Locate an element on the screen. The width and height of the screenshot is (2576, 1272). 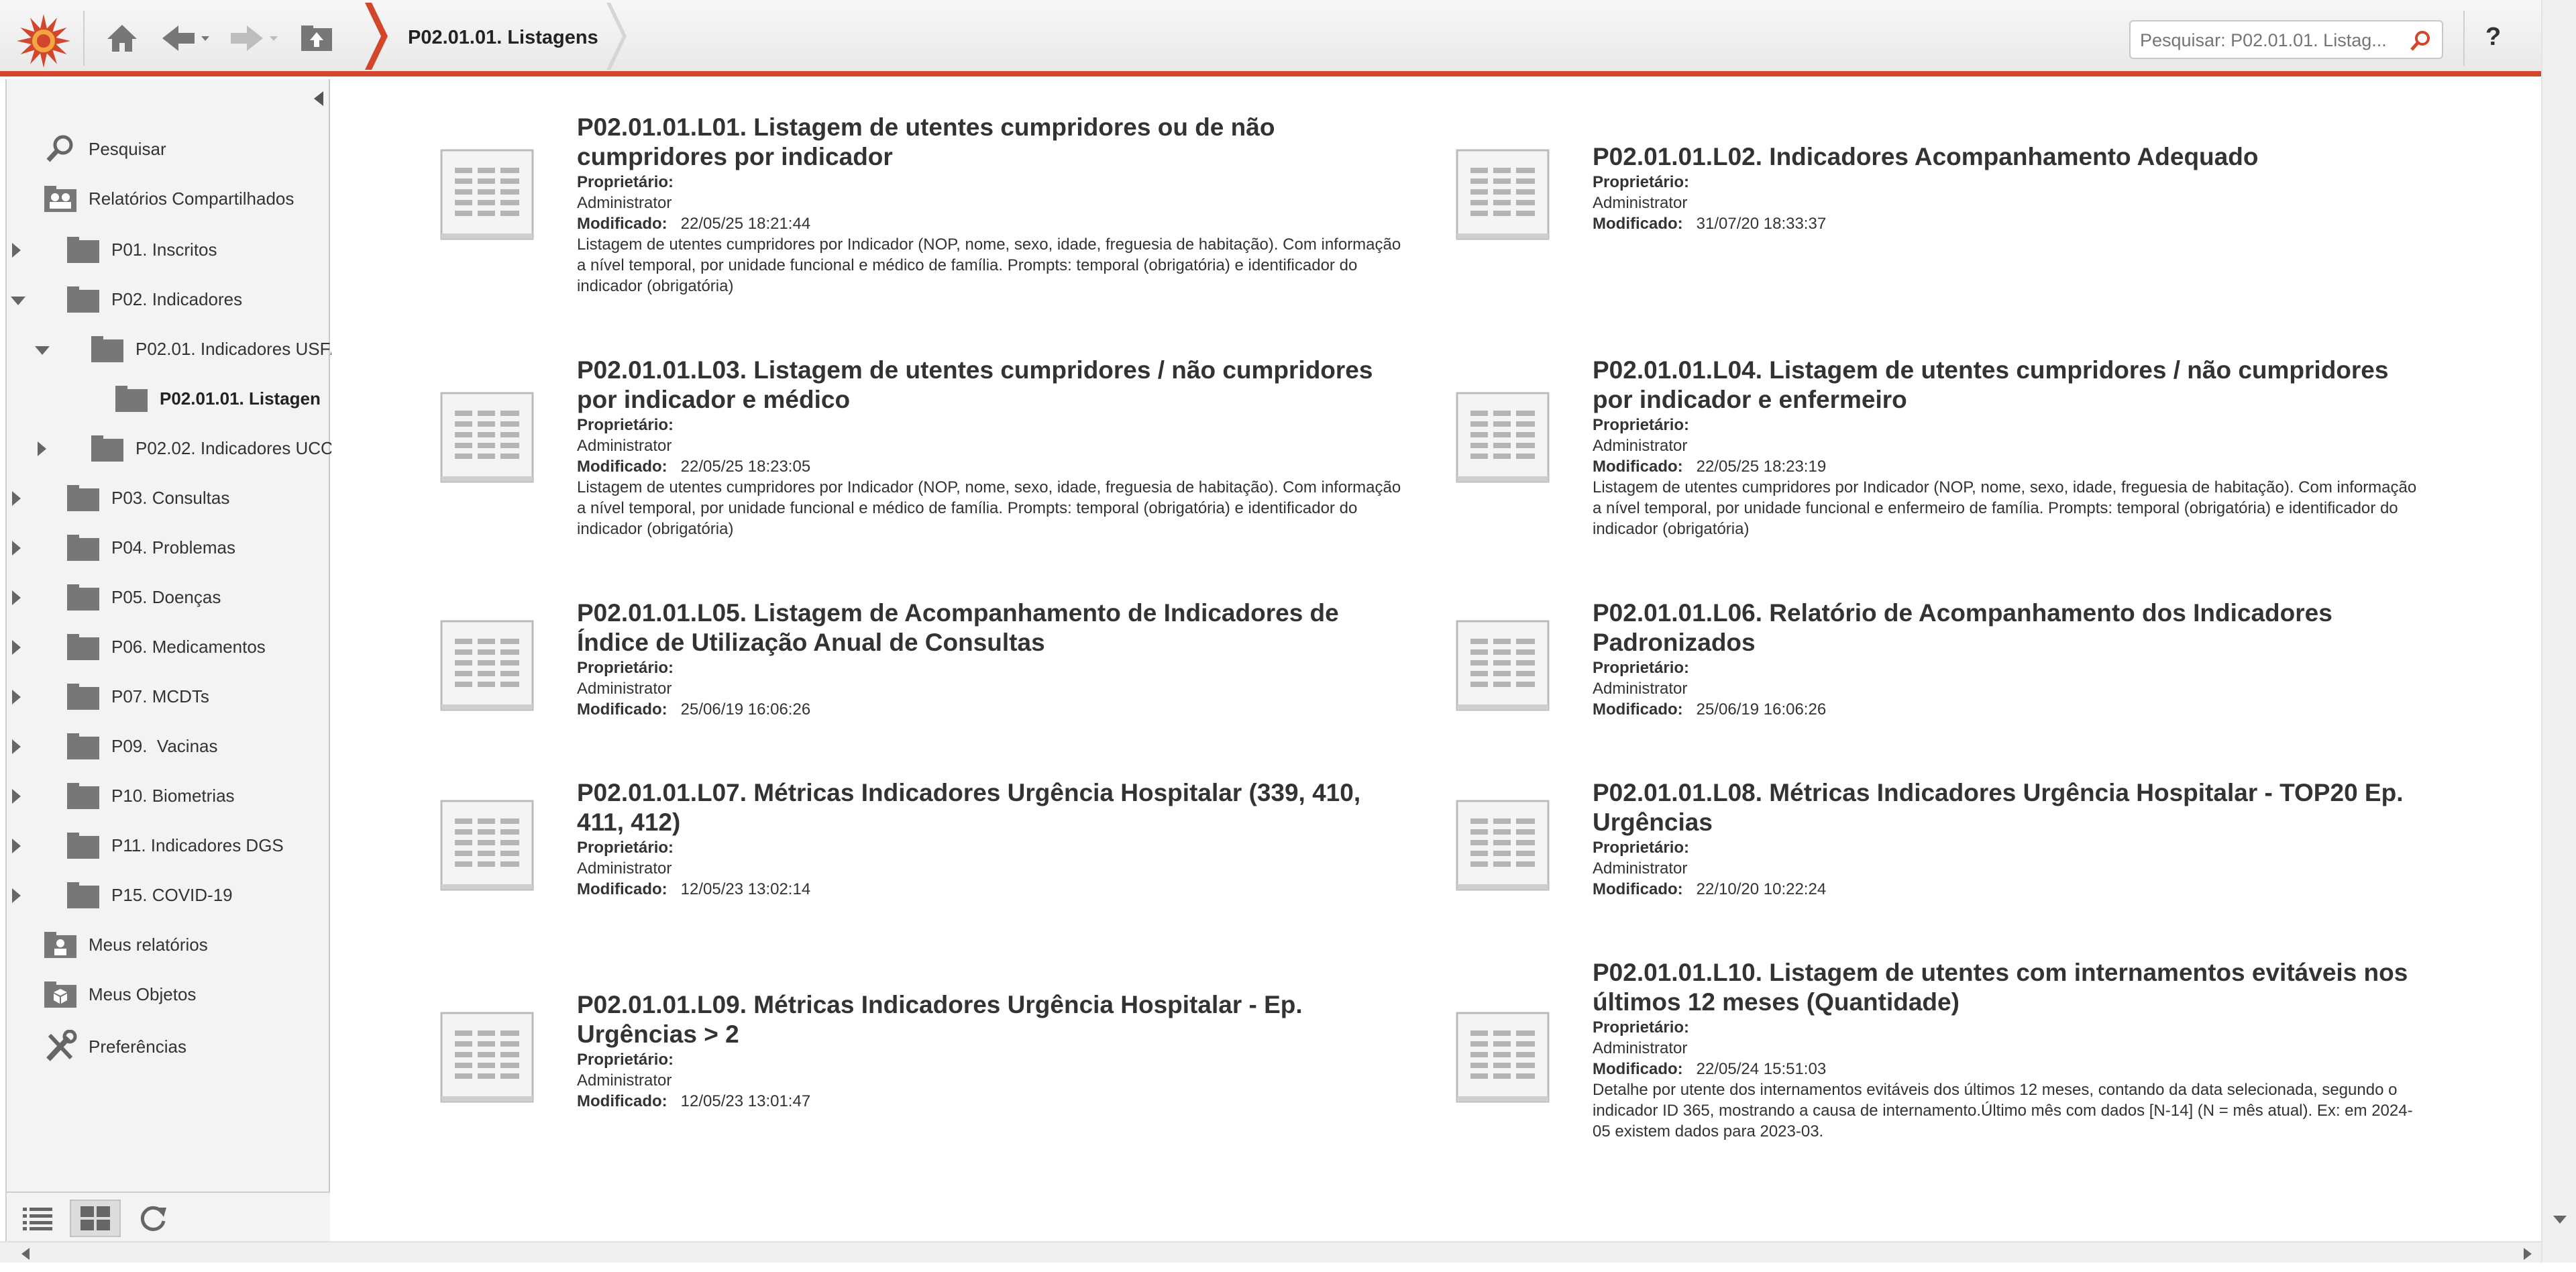
vertical-scrollbar is located at coordinates (2558, 631).